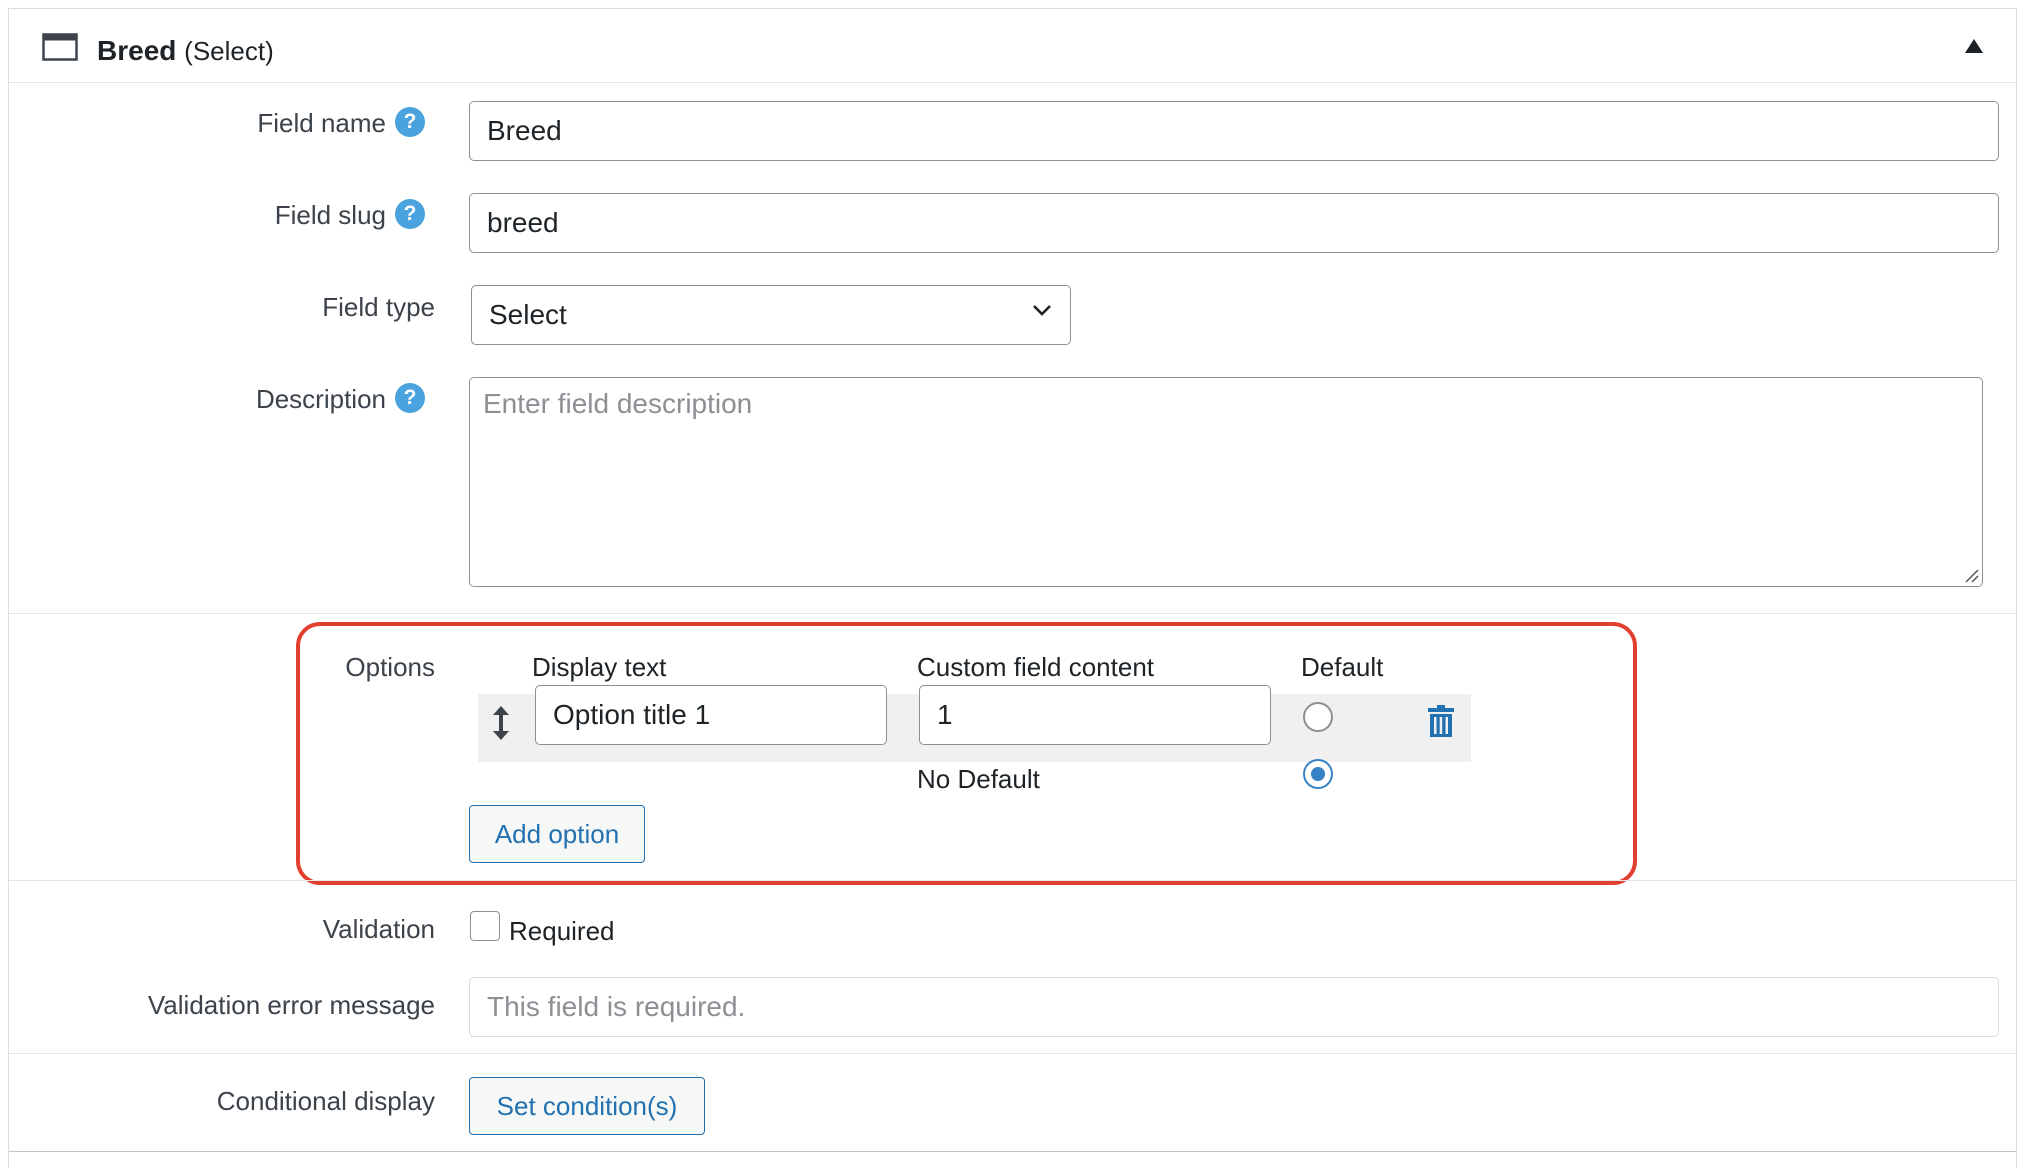 Image resolution: width=2030 pixels, height=1168 pixels. Describe the element at coordinates (1012, 46) in the screenshot. I see `field-panel-header: Breed (Select)` at that location.